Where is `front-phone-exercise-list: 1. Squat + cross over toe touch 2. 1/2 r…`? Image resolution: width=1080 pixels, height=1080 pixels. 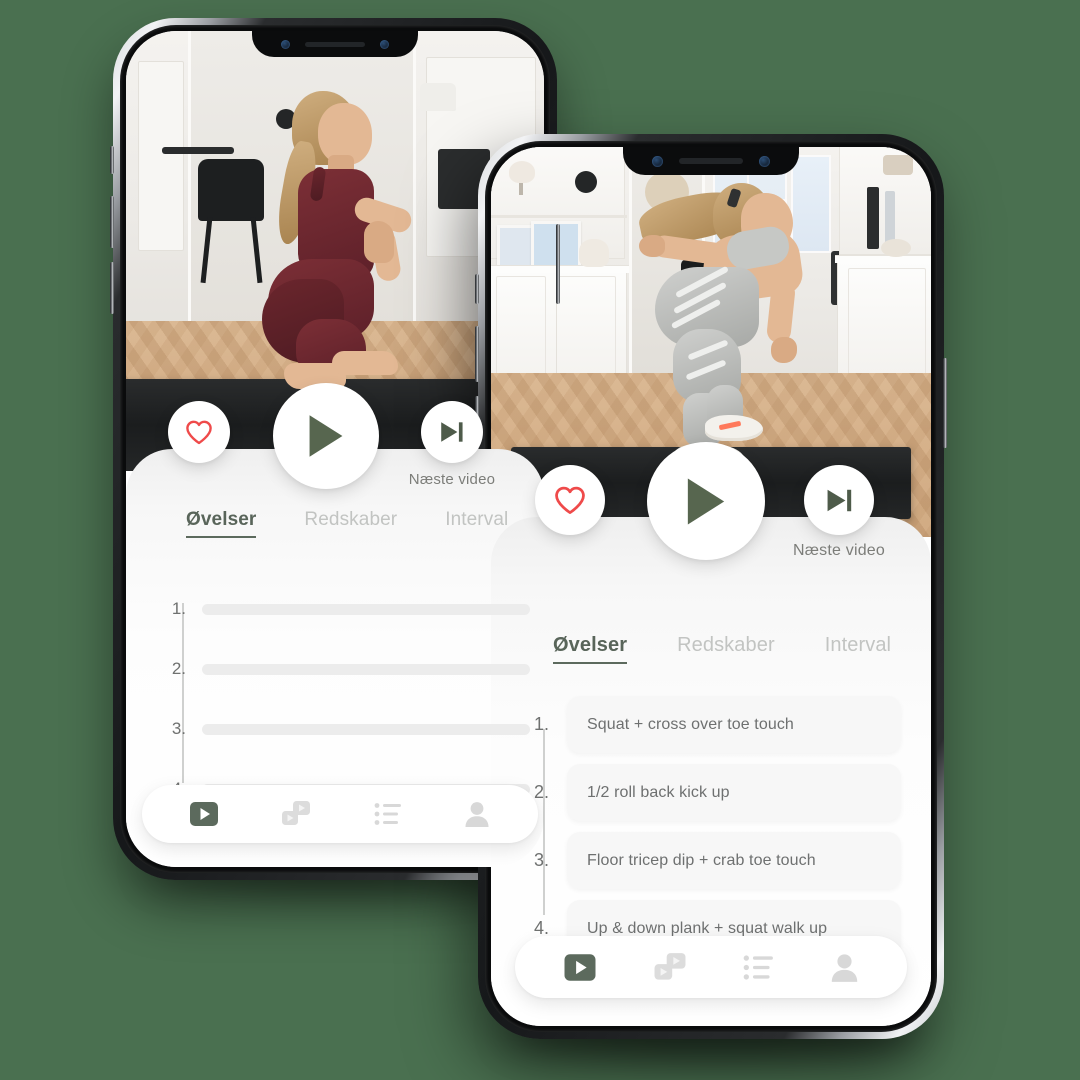 front-phone-exercise-list: 1. Squat + cross over toe touch 2. 1/2 r… is located at coordinates (709, 826).